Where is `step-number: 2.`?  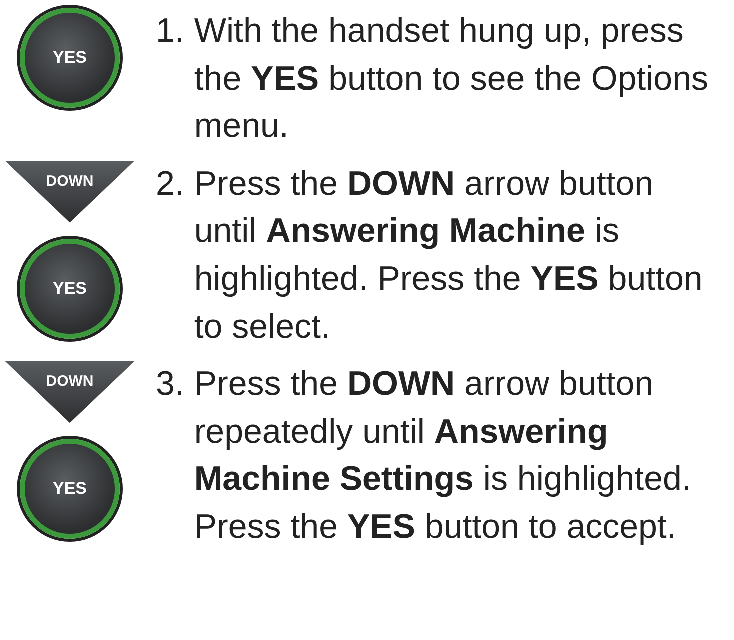 step-number: 2. is located at coordinates (170, 184).